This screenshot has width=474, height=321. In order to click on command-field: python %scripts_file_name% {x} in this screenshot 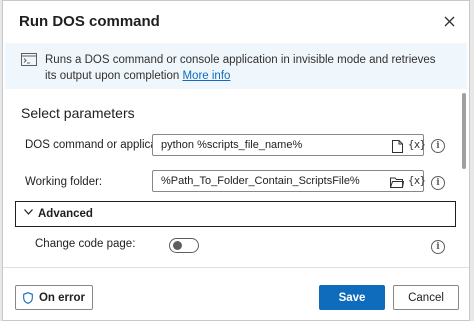, I will do `click(289, 145)`.